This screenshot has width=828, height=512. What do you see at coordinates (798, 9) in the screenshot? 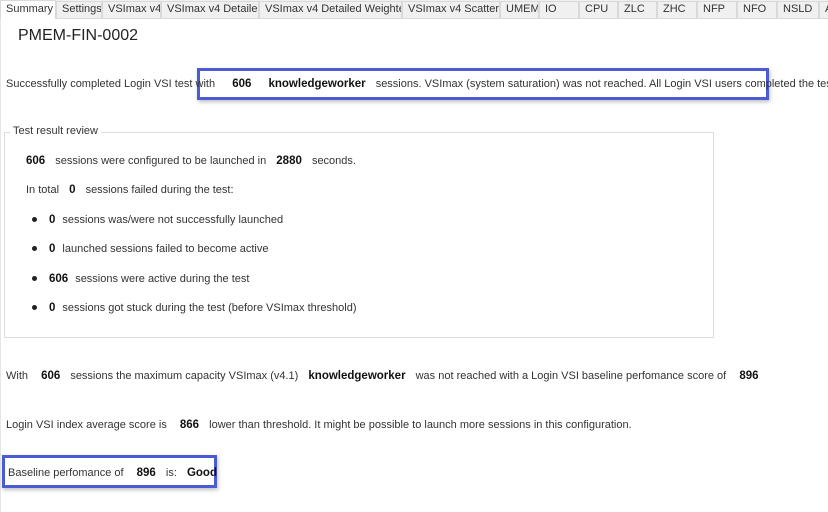
I see `tab-nsld: NSLD` at bounding box center [798, 9].